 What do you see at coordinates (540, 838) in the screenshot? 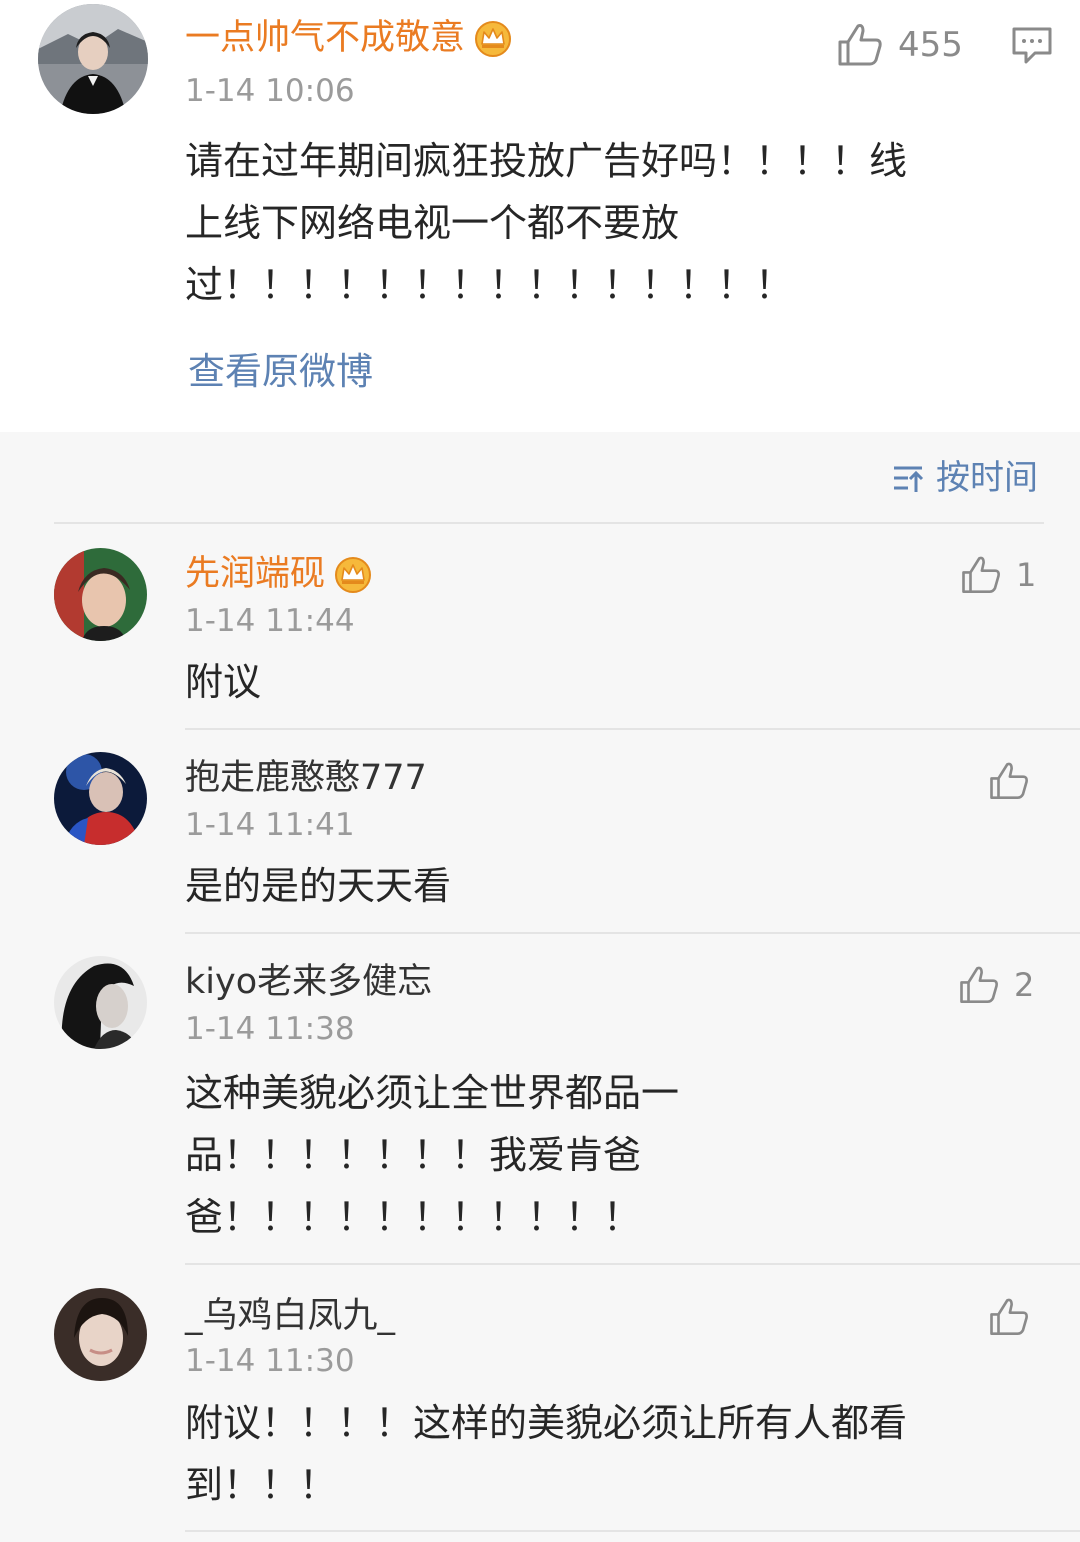
I see `reply-item: 抱走鹿憨憨777 1-14 11:41 是的是的天天看` at bounding box center [540, 838].